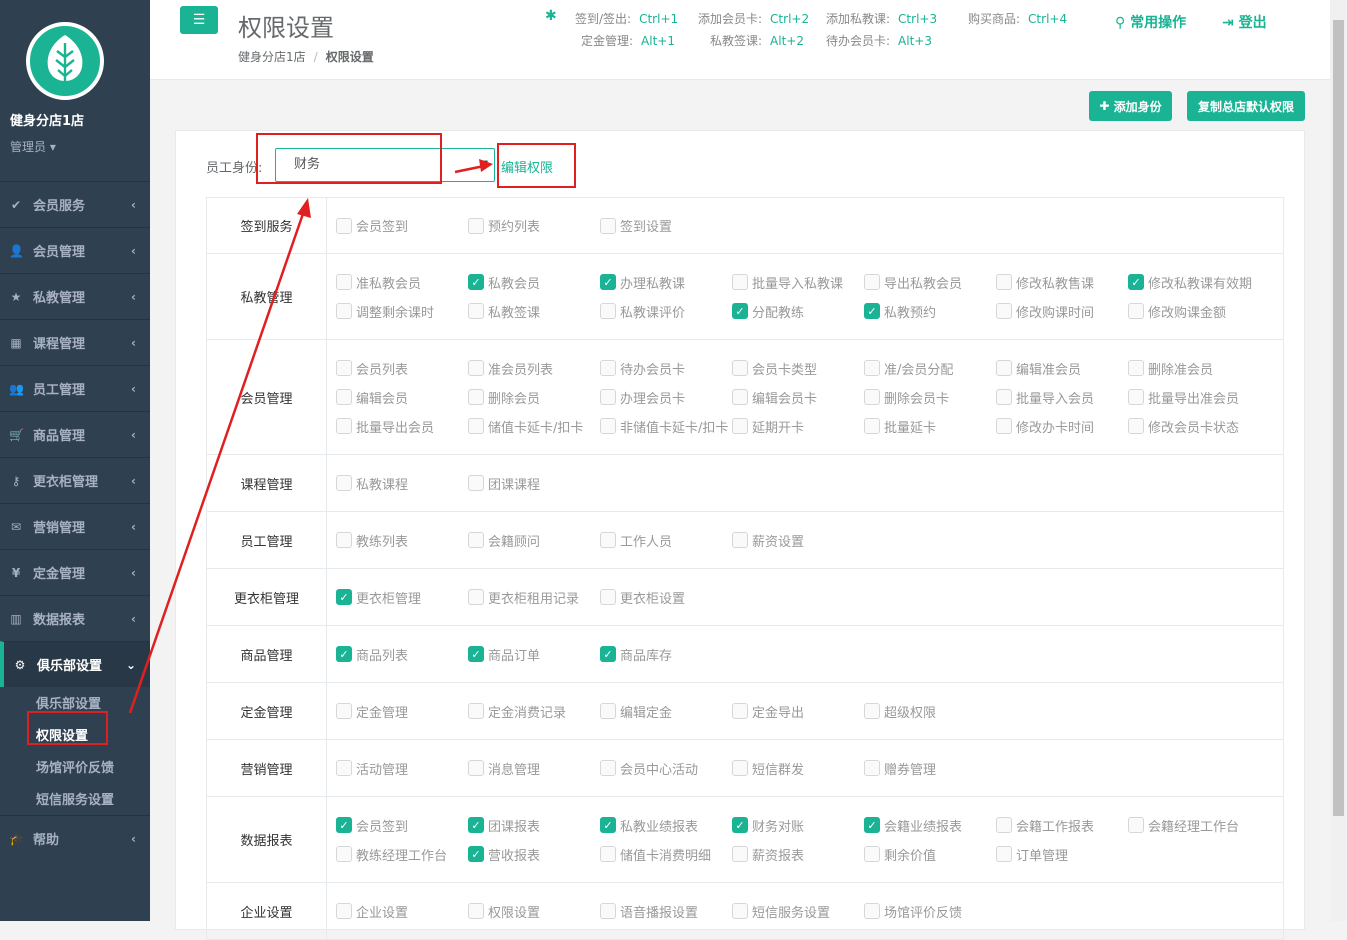  Describe the element at coordinates (666, 311) in the screenshot. I see `permission-checkbox: 私教课评价` at that location.